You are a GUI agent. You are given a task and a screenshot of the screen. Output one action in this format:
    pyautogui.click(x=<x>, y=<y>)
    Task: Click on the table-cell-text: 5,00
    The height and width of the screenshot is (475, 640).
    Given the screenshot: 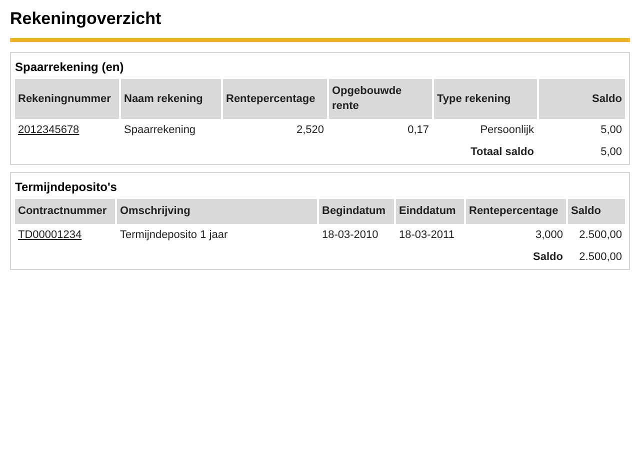 What is the action you would take?
    pyautogui.click(x=611, y=130)
    